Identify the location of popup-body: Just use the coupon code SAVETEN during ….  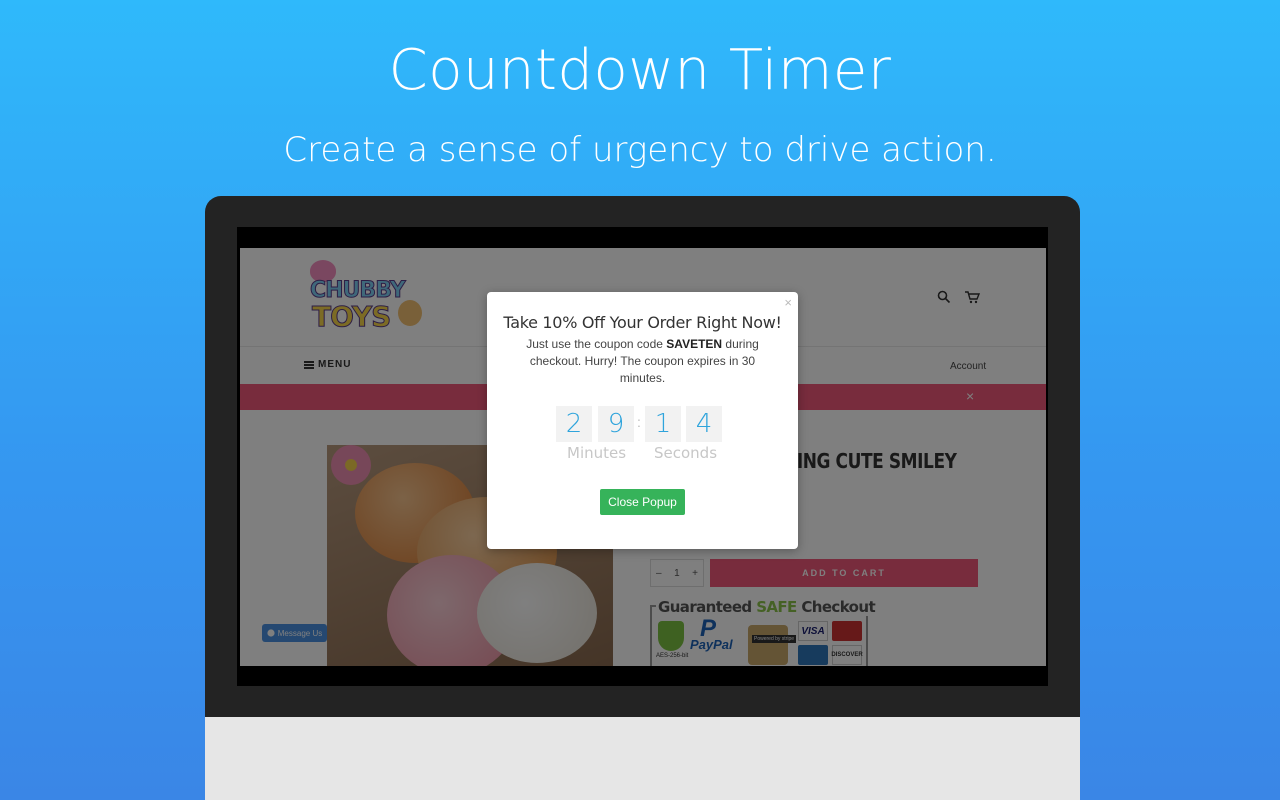
(642, 361).